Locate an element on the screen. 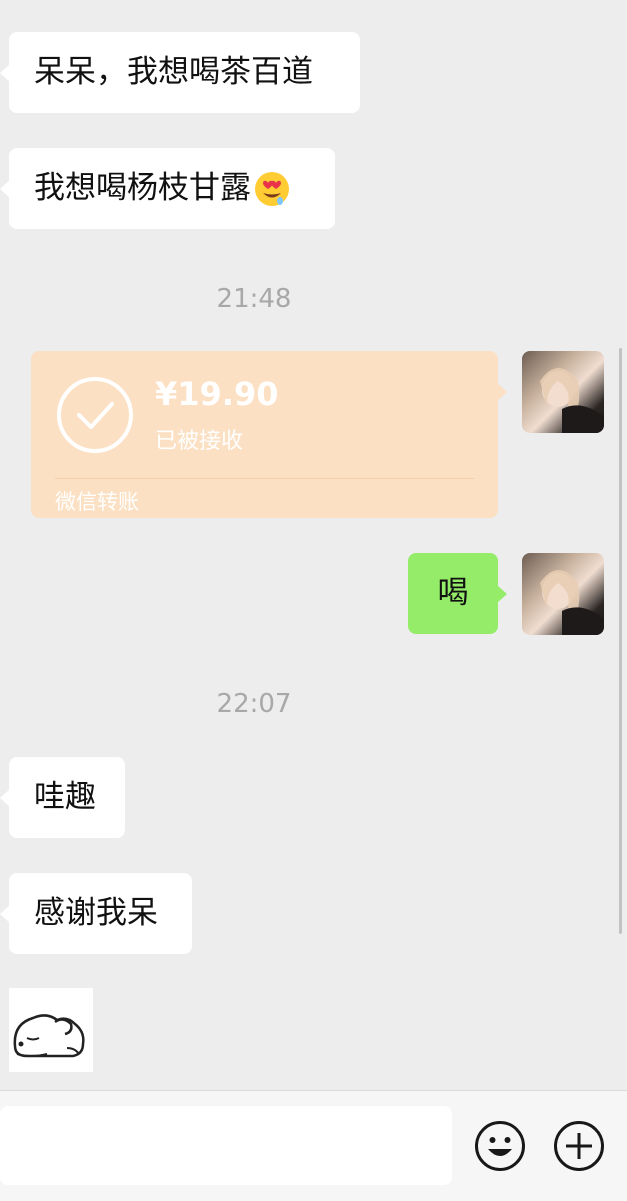 This screenshot has width=627, height=1201. timestamp: 22:07 is located at coordinates (254, 704).